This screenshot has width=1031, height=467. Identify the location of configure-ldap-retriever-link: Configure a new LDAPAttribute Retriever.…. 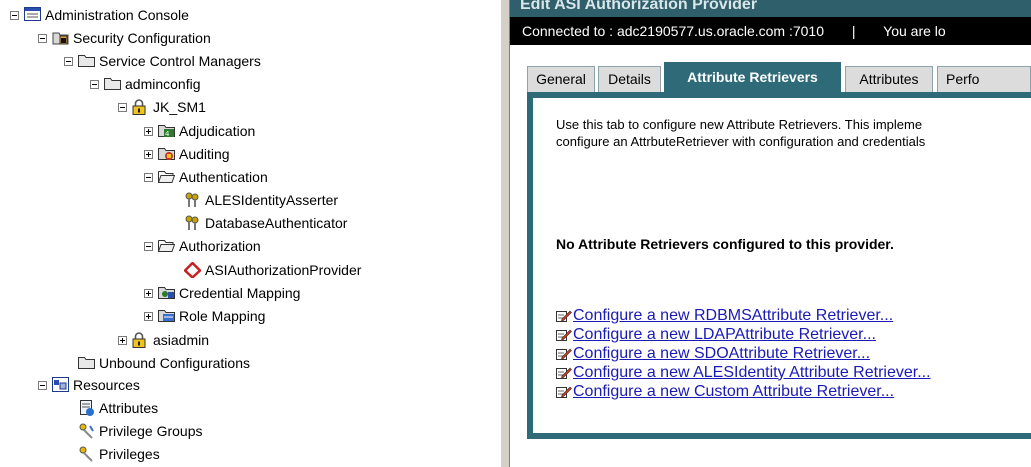
(724, 335).